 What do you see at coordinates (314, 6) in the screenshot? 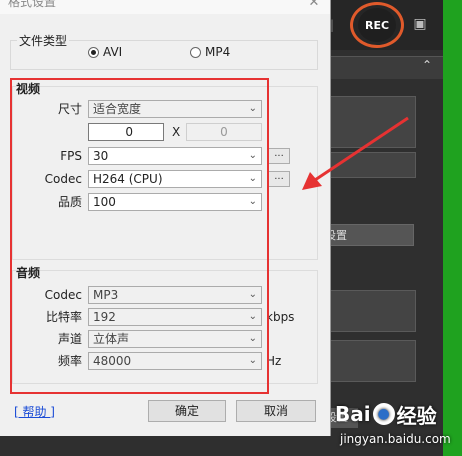
I see `close-icon: ✕` at bounding box center [314, 6].